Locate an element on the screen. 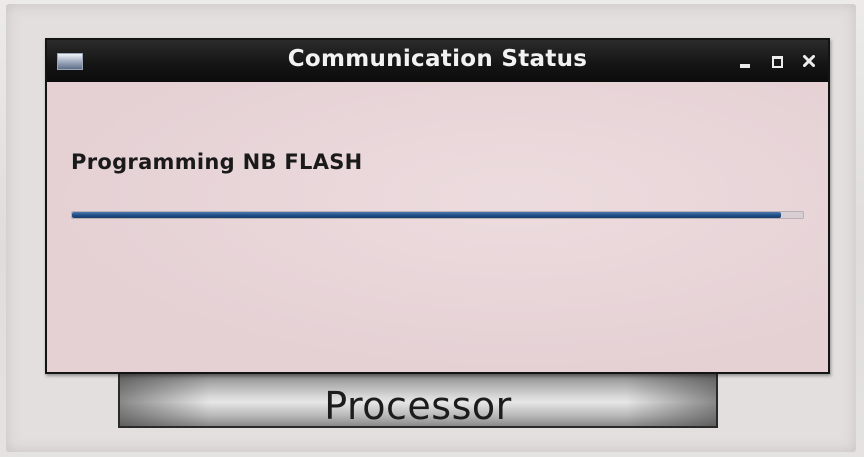 The width and height of the screenshot is (864, 457). processor-button-label: Processor is located at coordinates (418, 405).